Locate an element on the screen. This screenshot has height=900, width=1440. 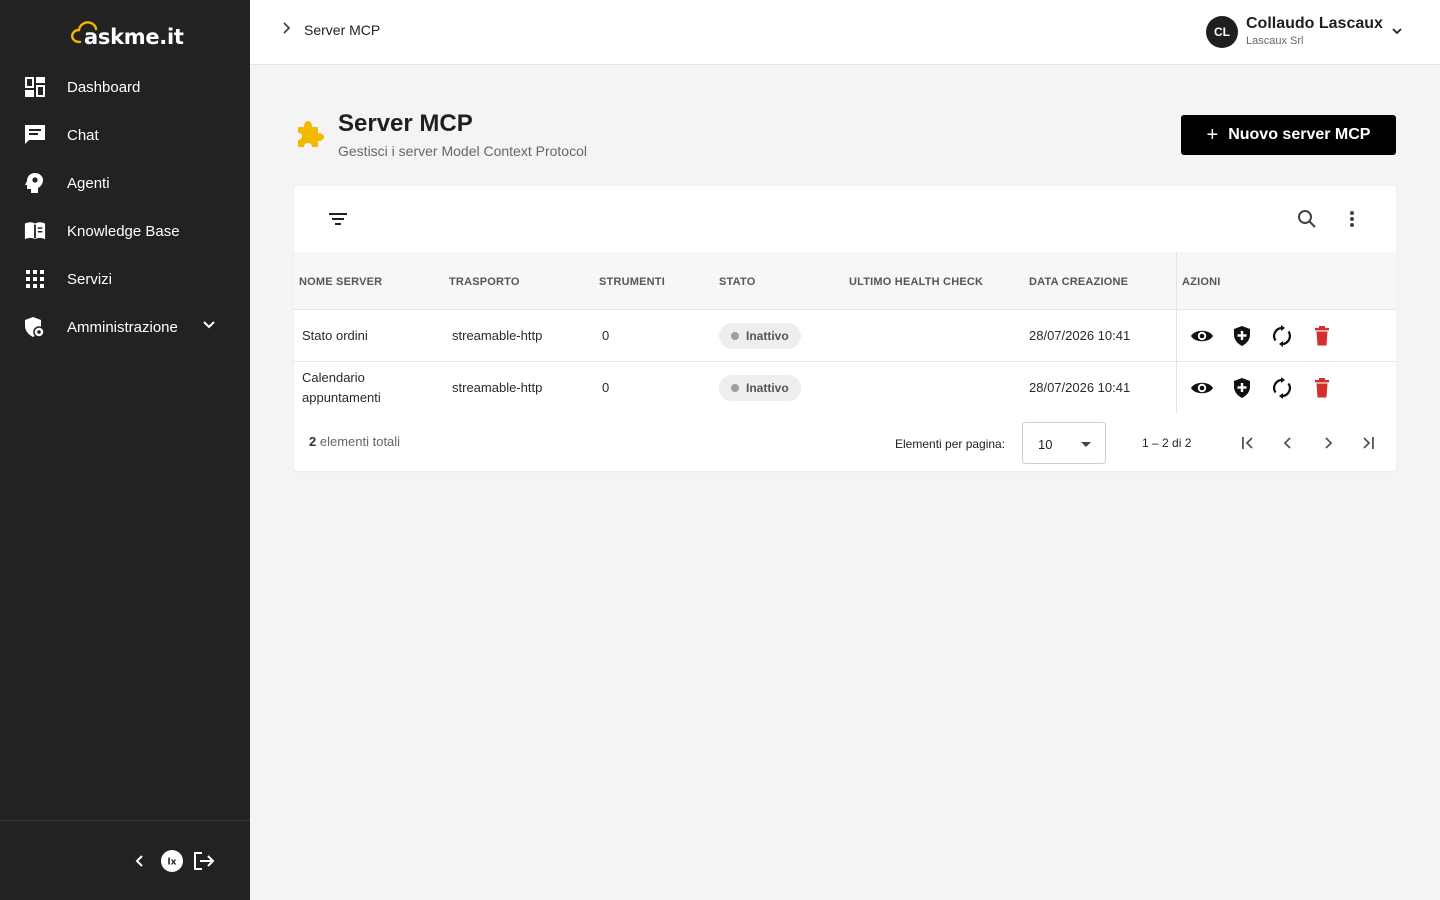
dropdown-arrow-icon is located at coordinates (1086, 444).